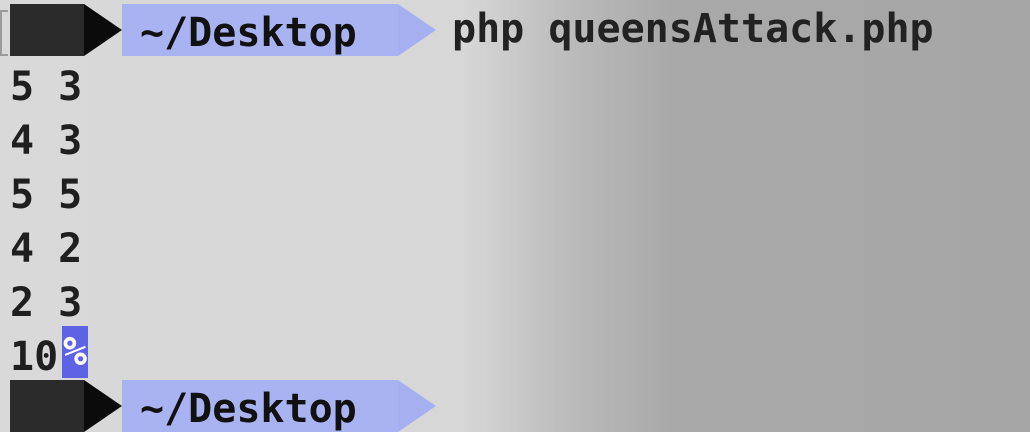 This screenshot has width=1030, height=432. I want to click on output-line: 4 3, so click(46, 141).